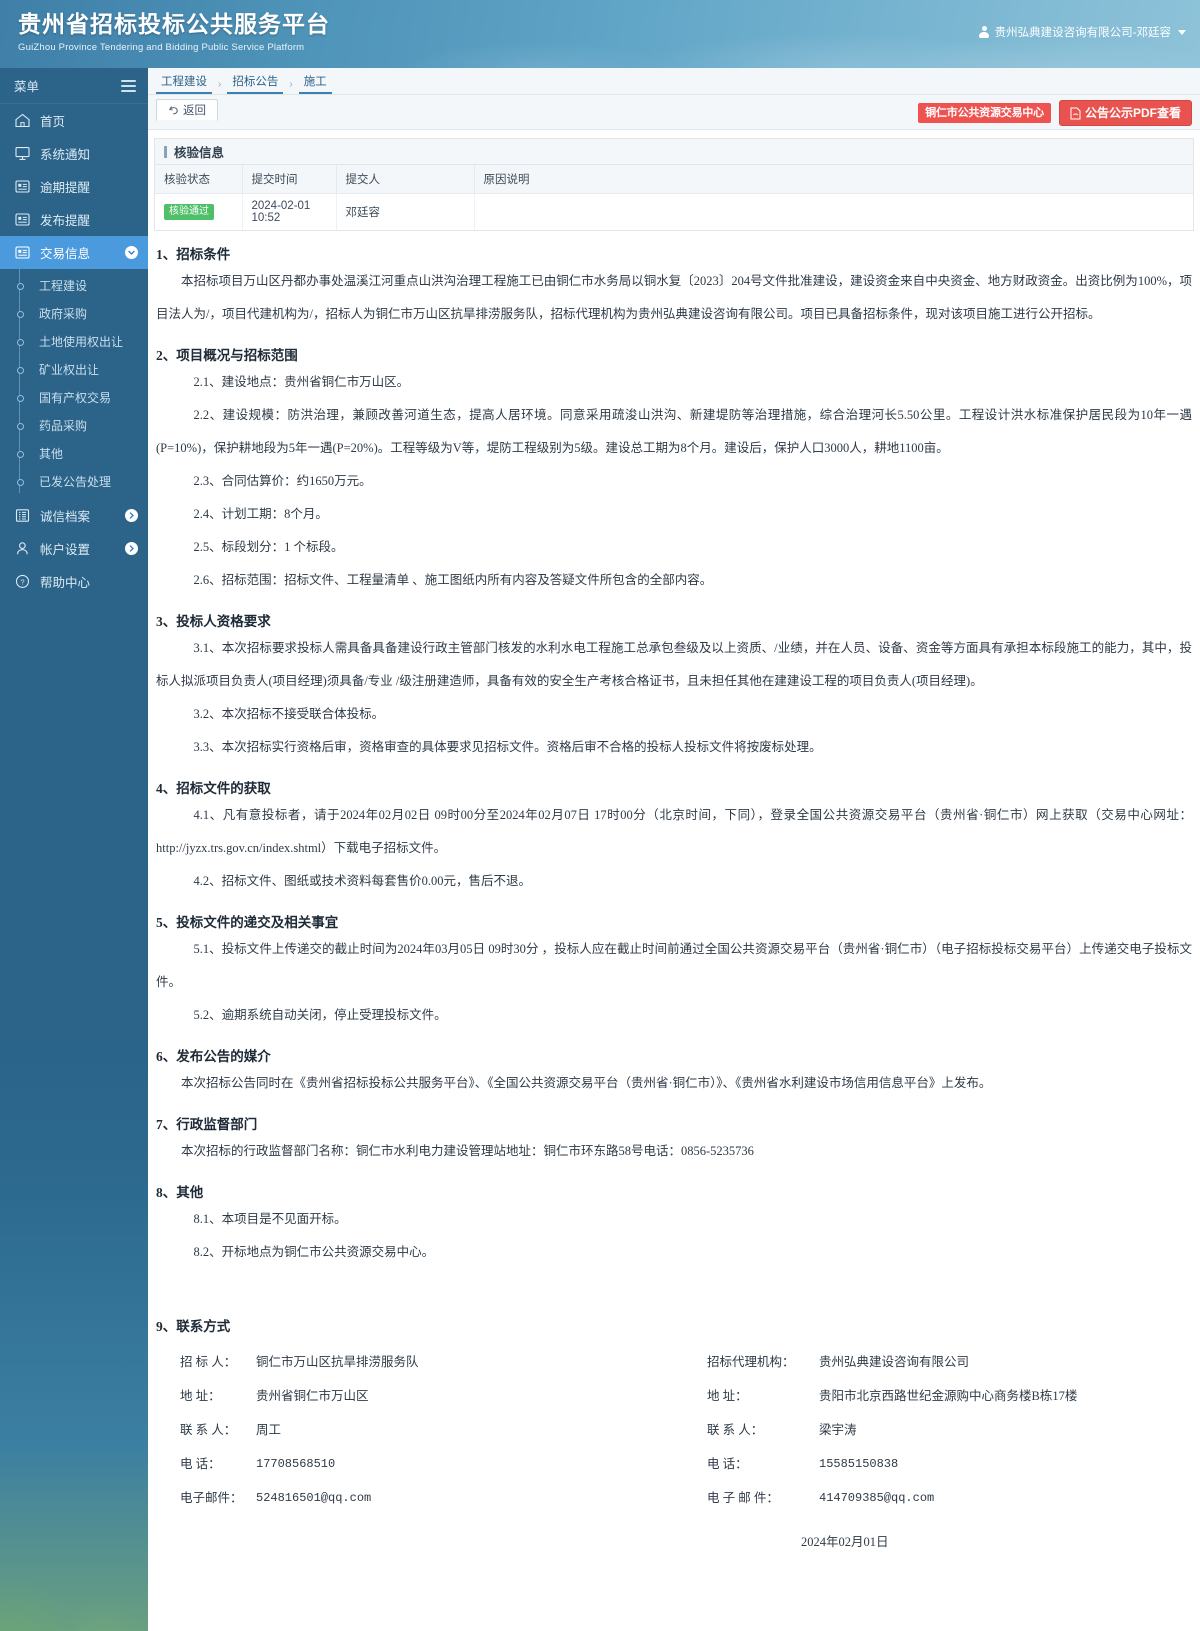 This screenshot has width=1200, height=1631. I want to click on section-3-item-2: 3.2、本次招标不接受联合体投标。, so click(289, 714).